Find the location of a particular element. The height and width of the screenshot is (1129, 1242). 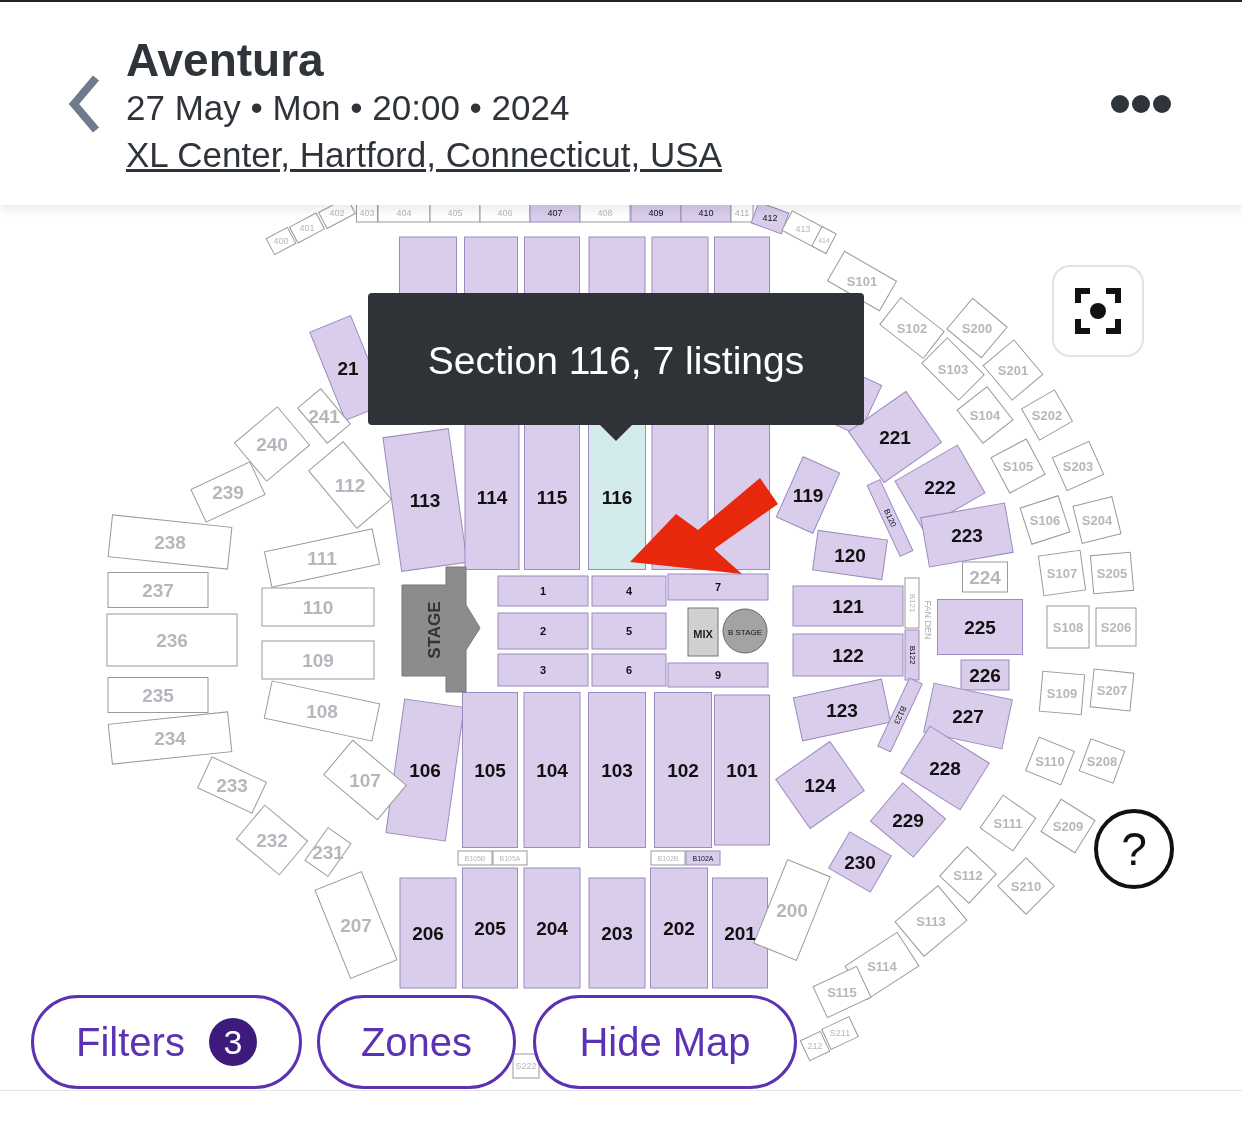

section-label: 113 is located at coordinates (425, 500).